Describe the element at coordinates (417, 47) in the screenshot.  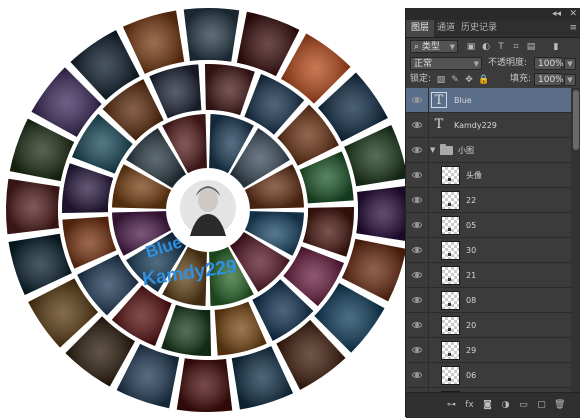
I see `search-icon: ⌕` at that location.